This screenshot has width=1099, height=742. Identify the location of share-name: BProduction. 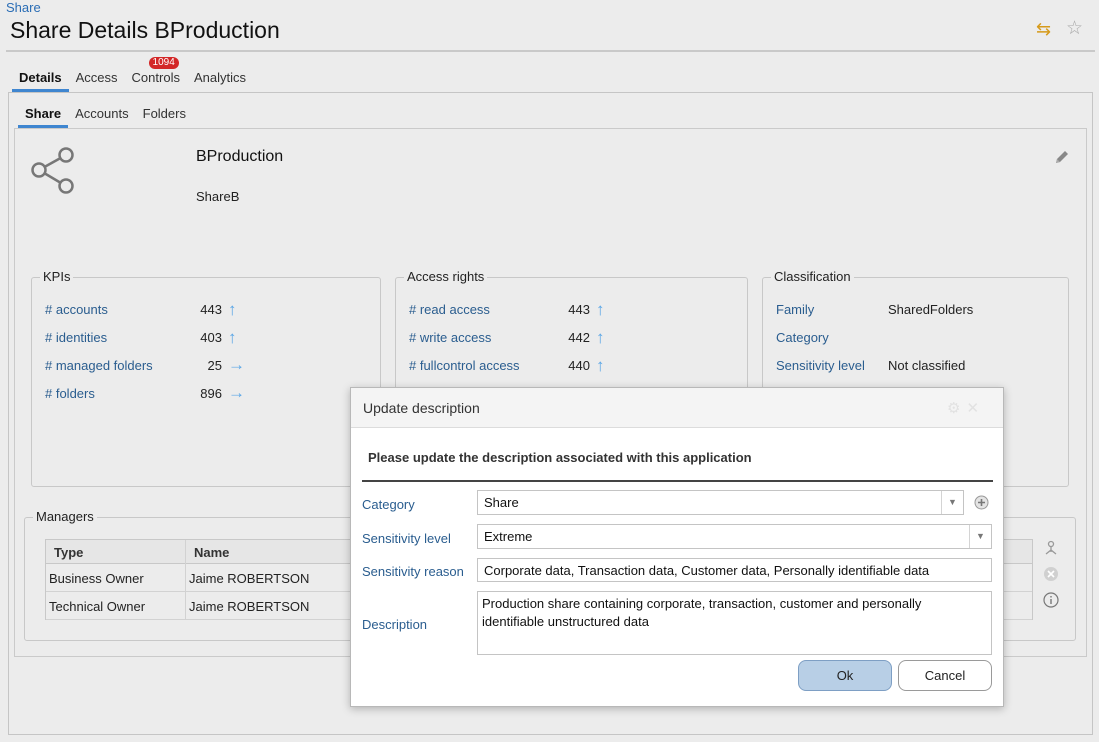
(240, 156).